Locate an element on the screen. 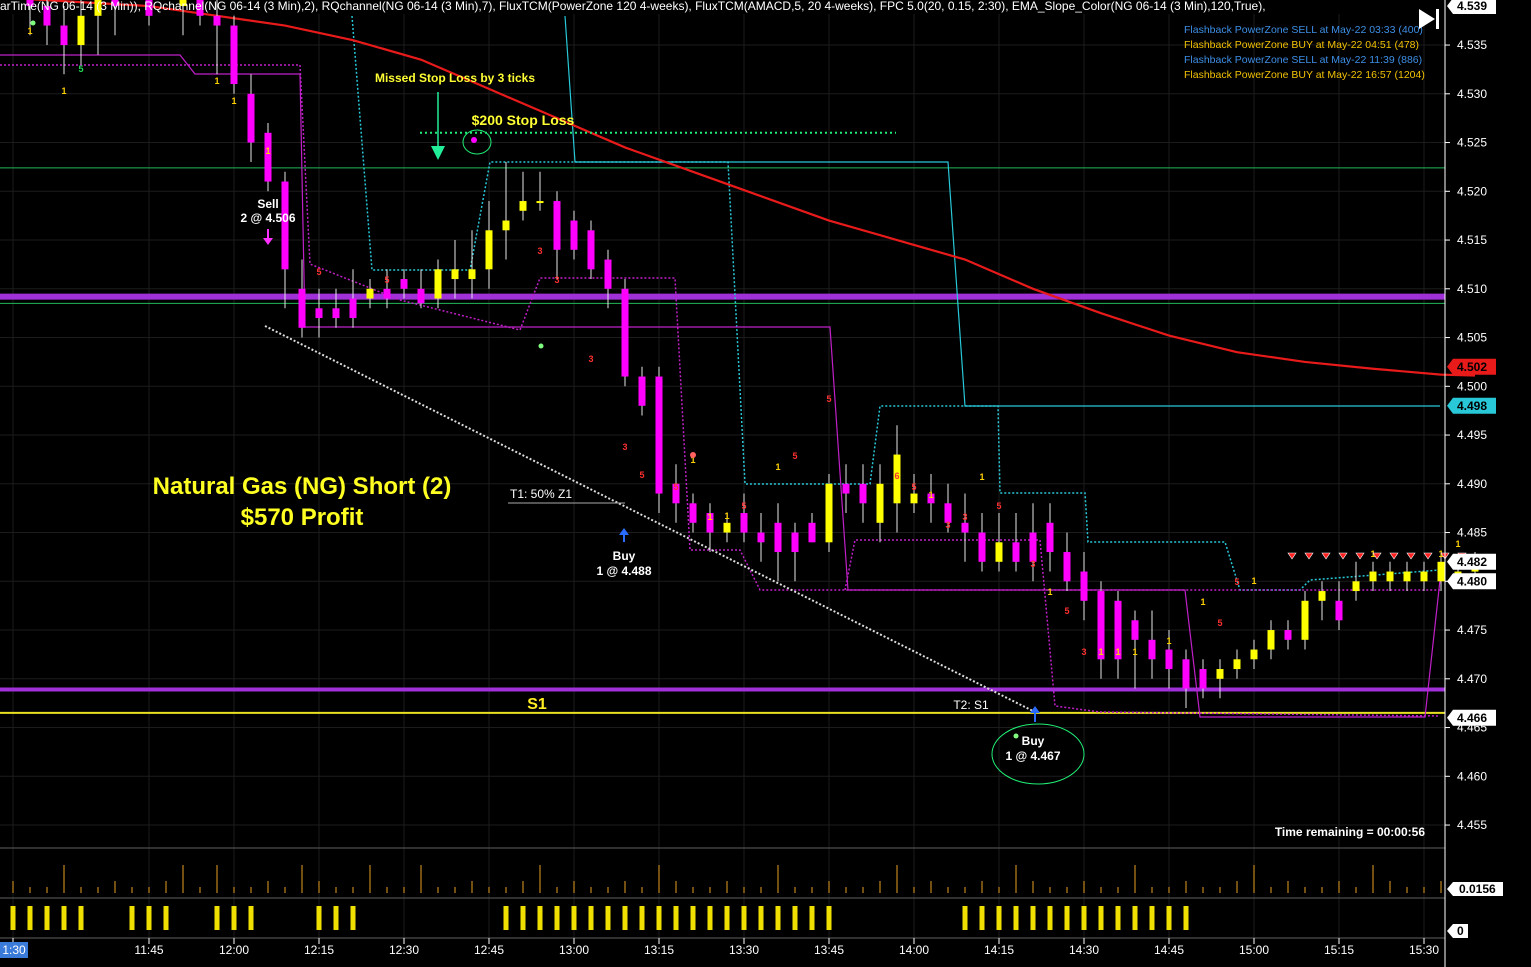 This screenshot has width=1531, height=967. y-tick-label: 4.475 is located at coordinates (1472, 630).